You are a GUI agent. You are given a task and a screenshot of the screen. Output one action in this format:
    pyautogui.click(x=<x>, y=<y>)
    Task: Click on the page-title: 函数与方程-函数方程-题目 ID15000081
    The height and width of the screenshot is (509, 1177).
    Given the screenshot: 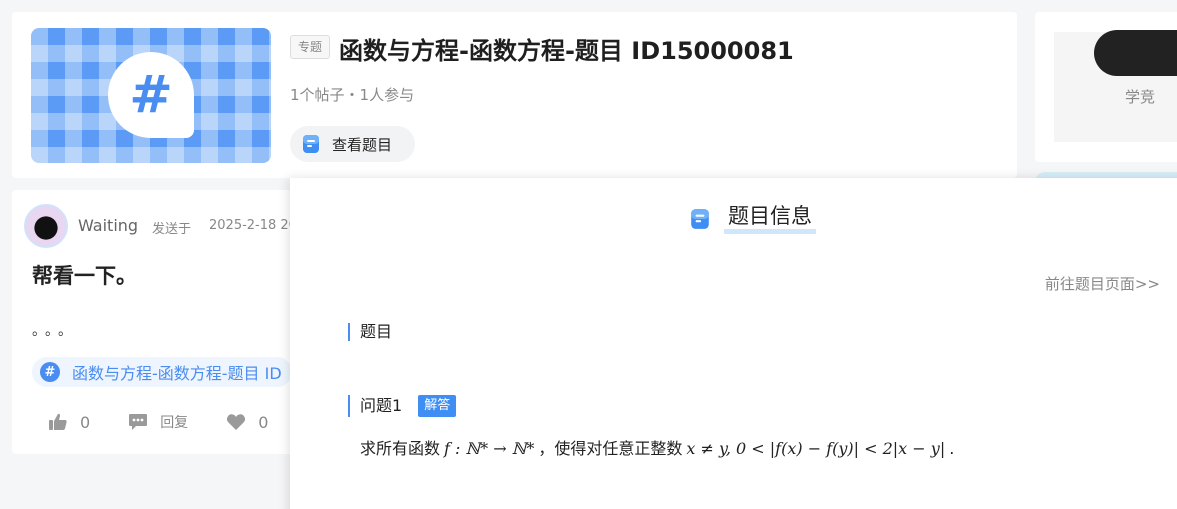 What is the action you would take?
    pyautogui.click(x=566, y=51)
    